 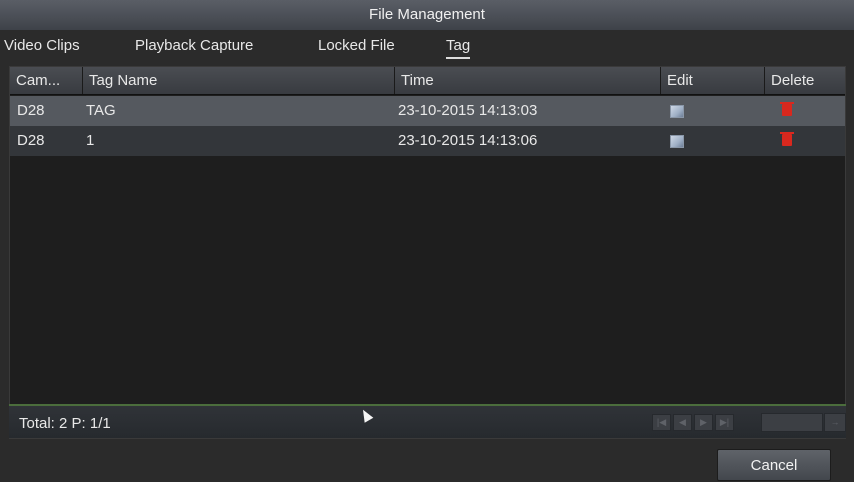 I want to click on page-number-input, so click(x=792, y=422).